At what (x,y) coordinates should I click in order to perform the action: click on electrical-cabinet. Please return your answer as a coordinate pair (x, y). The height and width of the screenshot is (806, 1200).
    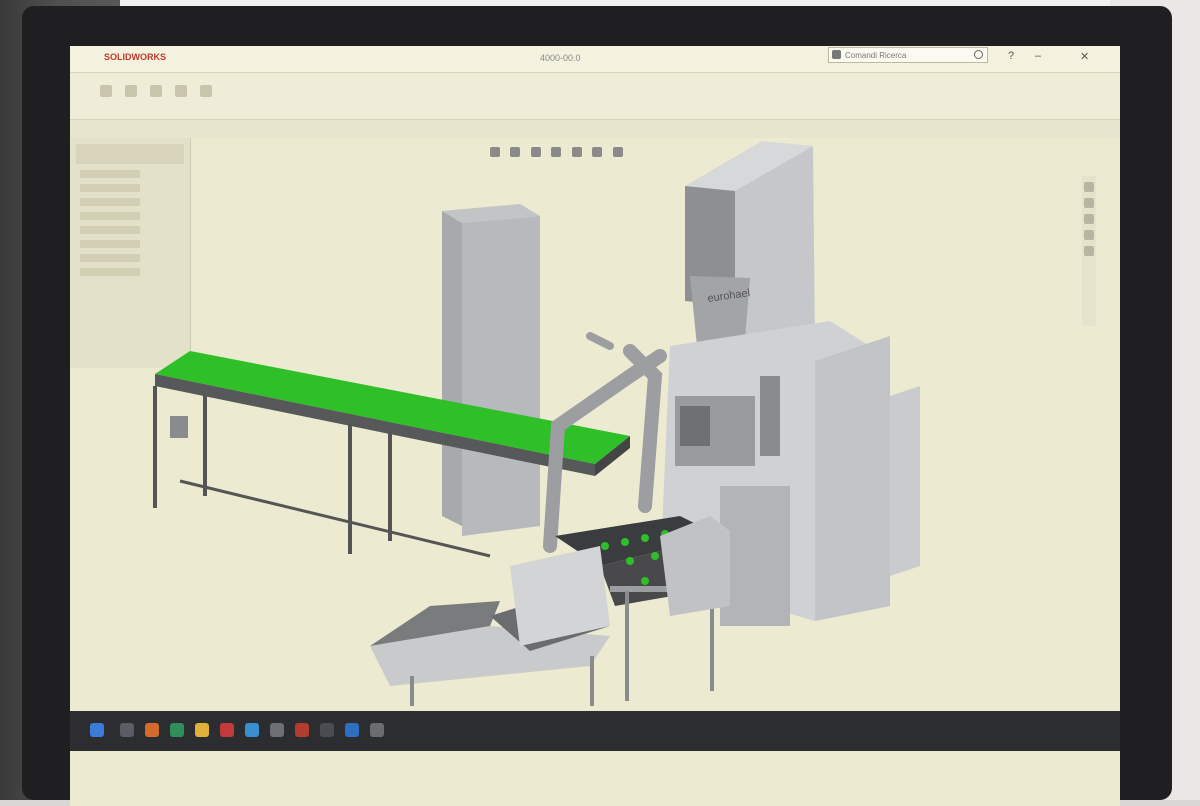
    Looking at the image, I should click on (491, 370).